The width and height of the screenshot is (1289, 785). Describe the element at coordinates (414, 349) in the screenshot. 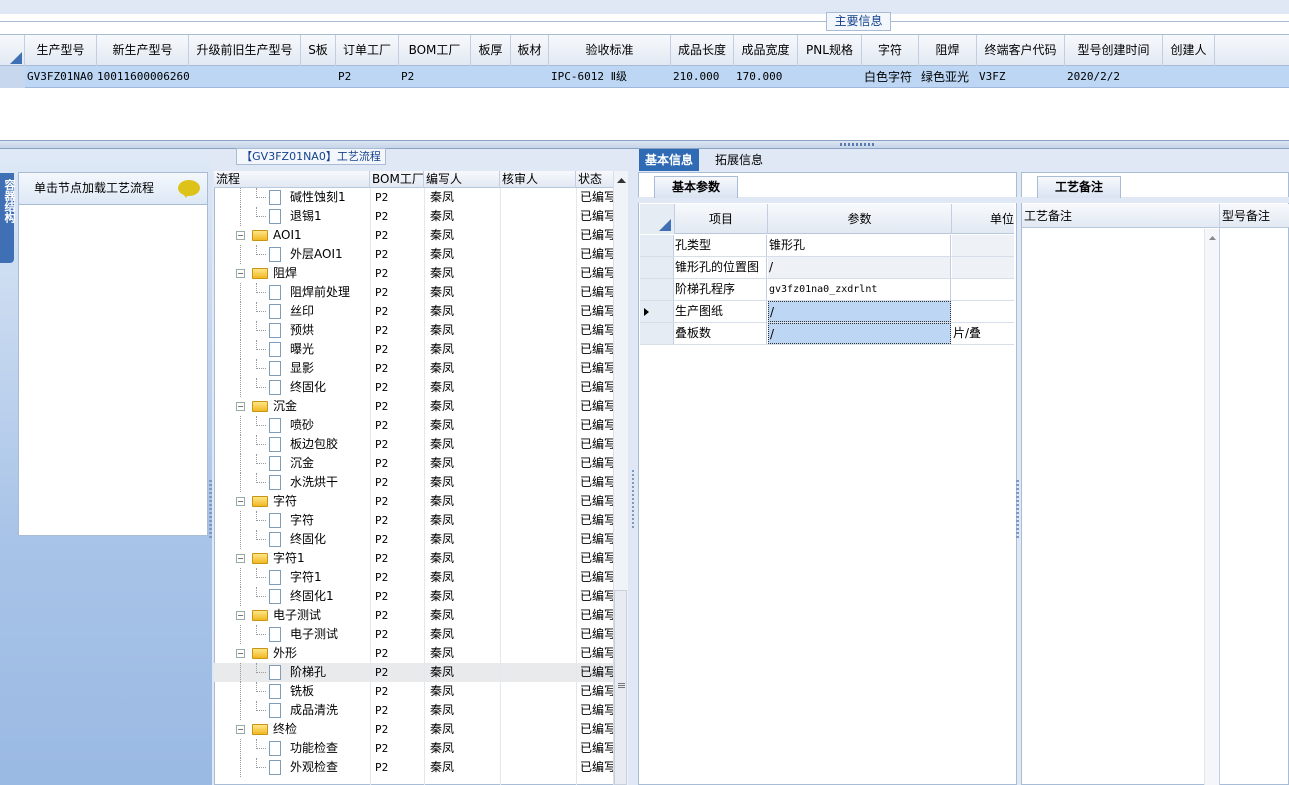

I see `tree-step-node: 曝光 P2 秦凤 已编写` at that location.